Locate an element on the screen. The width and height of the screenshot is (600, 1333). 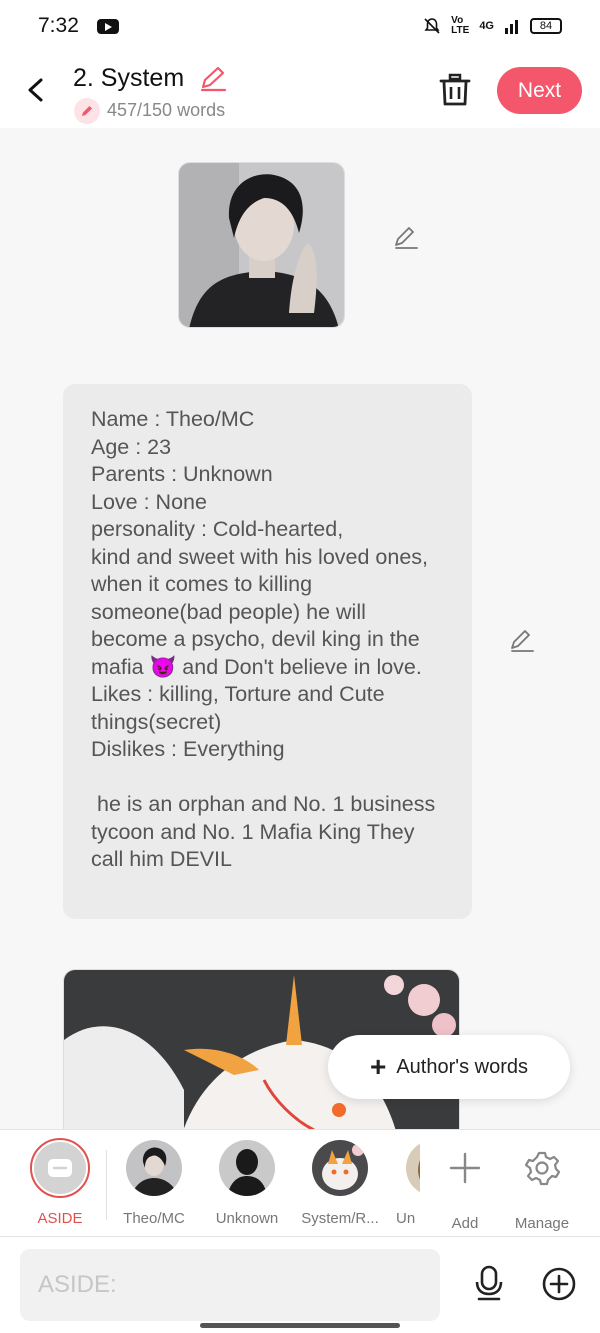
input-area is located at coordinates (300, 1285).